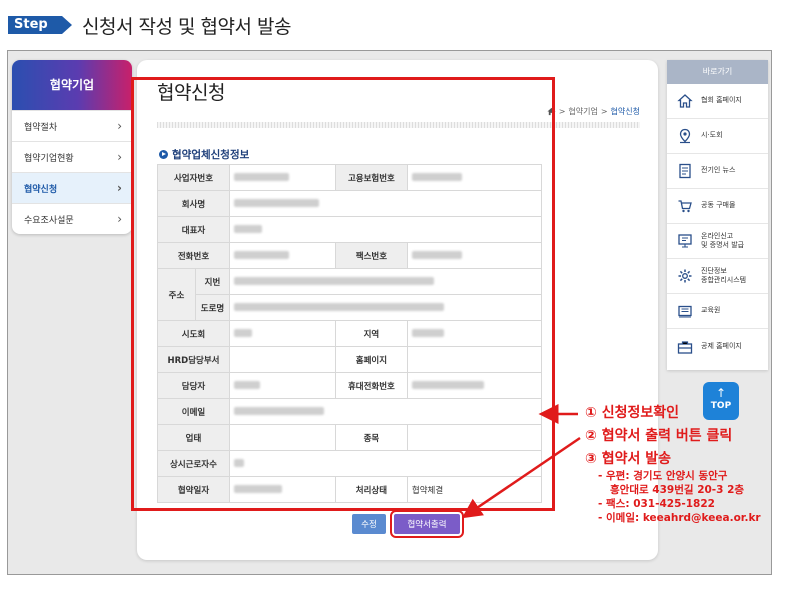  I want to click on annotation-mail-line2: 흥안대로 439번길 20-3 2층, so click(677, 490).